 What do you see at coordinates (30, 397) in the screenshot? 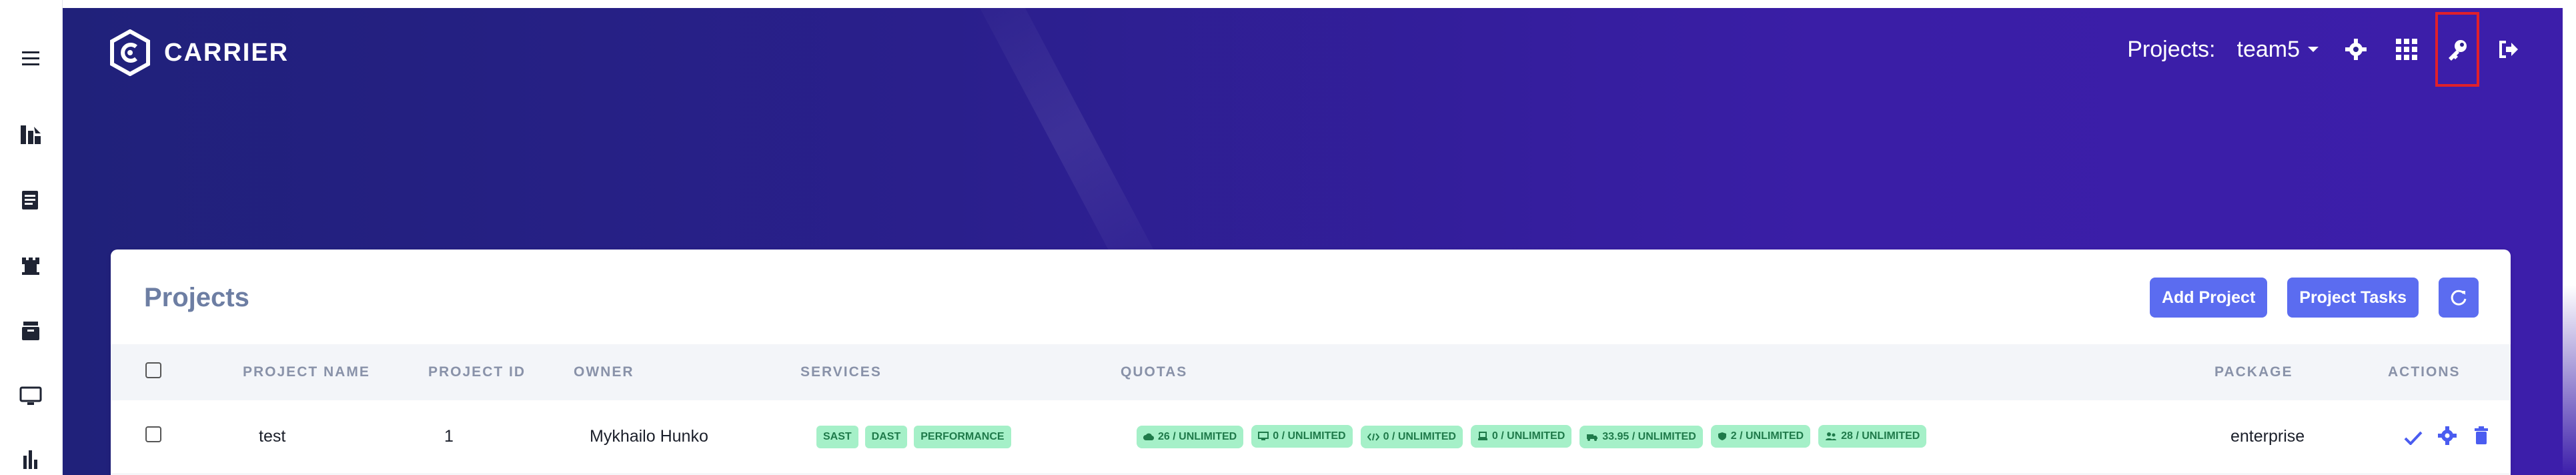
I see `monitor-icon` at bounding box center [30, 397].